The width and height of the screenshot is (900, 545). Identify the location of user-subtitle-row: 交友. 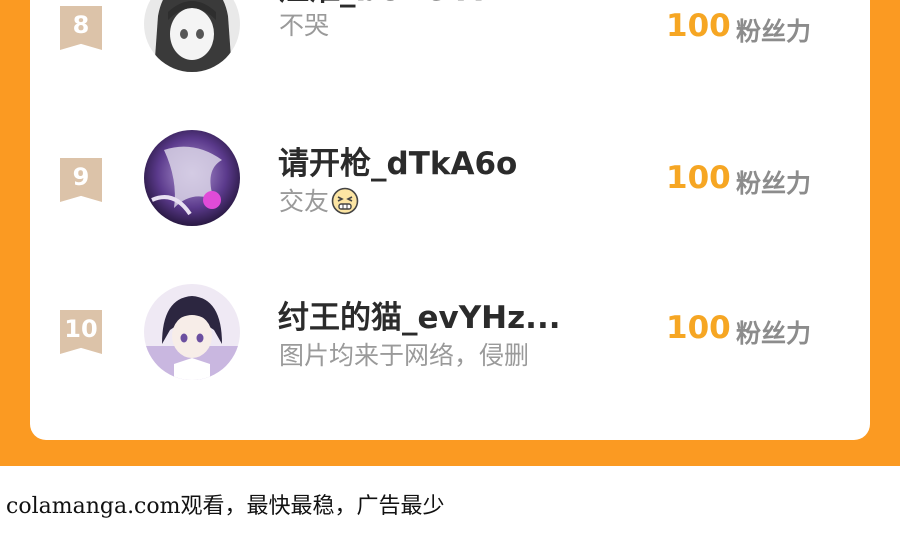
(319, 200).